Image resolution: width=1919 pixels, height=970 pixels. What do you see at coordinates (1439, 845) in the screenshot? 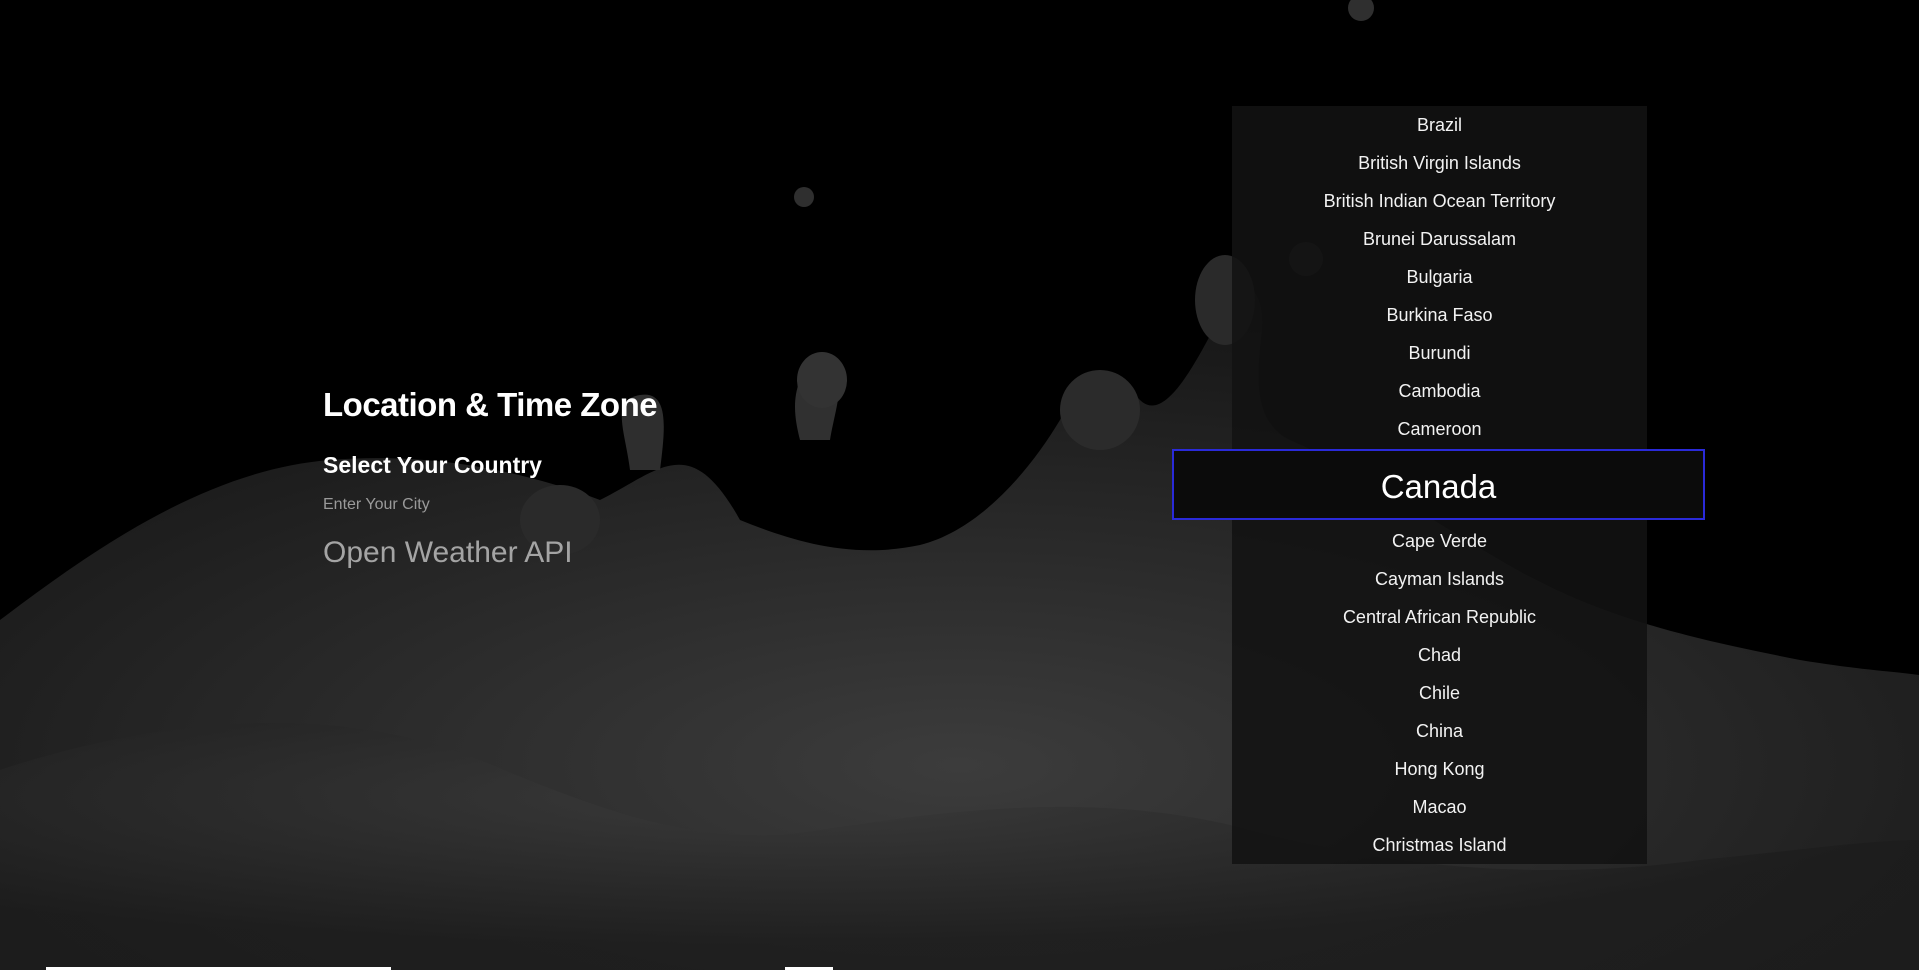
I see `country-option: Christmas Island` at bounding box center [1439, 845].